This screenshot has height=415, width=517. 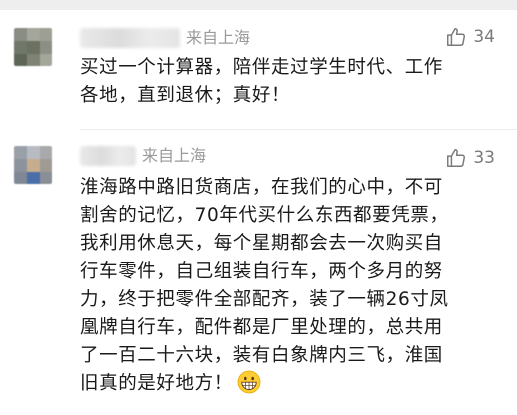 I want to click on watermark, so click(x=467, y=398).